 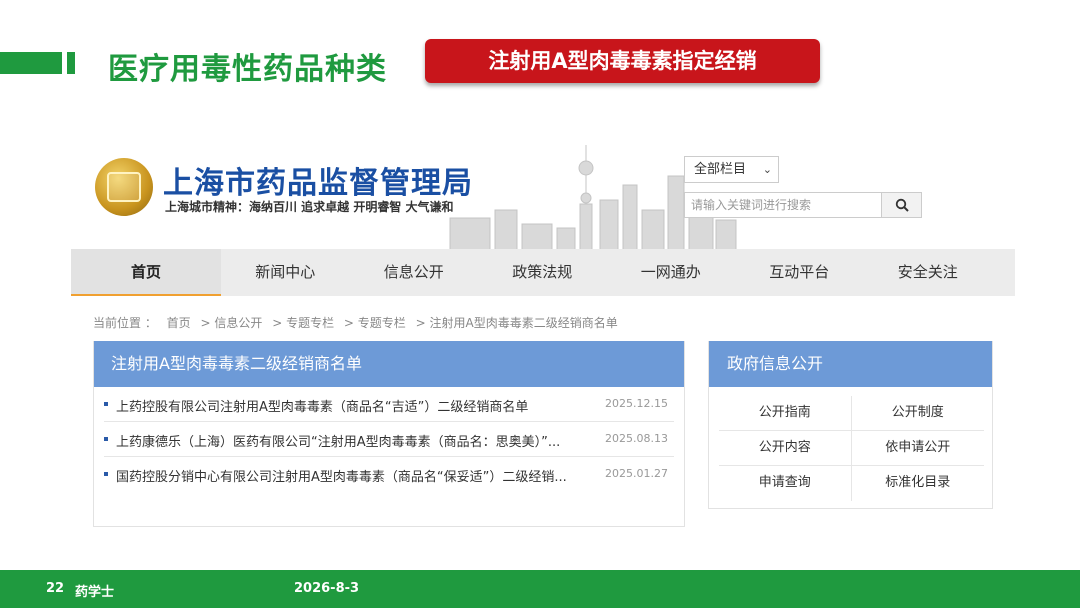 I want to click on site-motto: 上海城市精神：海纳百川 追求卓越 开明睿智 大气谦和, so click(x=309, y=207).